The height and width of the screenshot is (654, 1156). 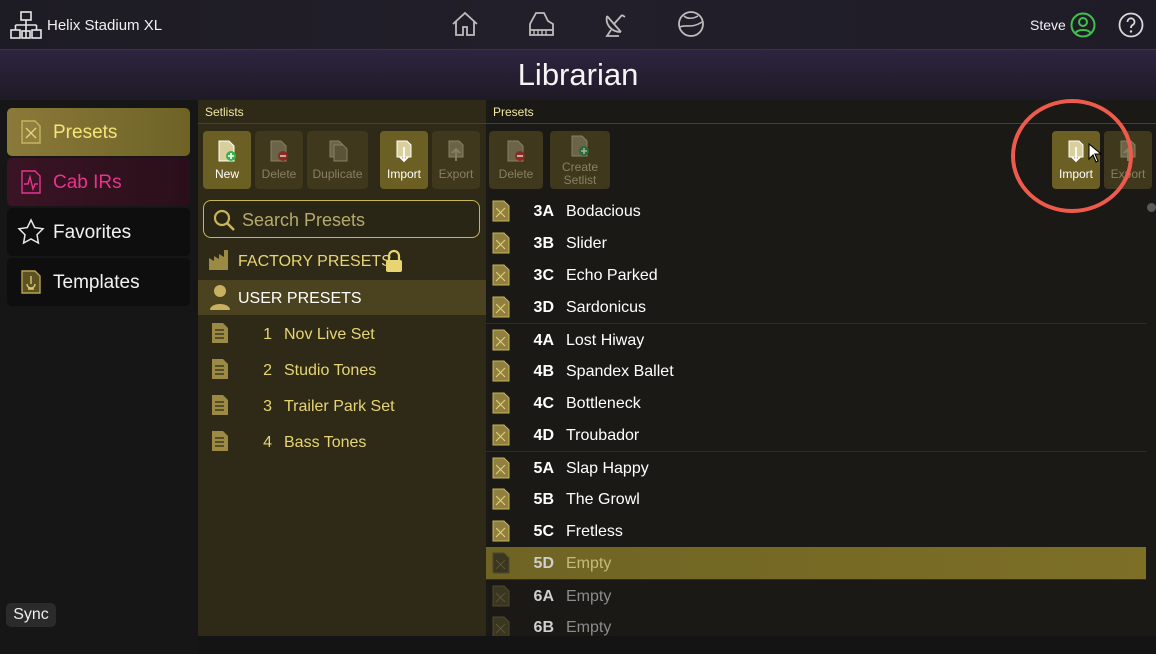 What do you see at coordinates (342, 442) in the screenshot?
I see `setlist-item: 4 Bass Tones` at bounding box center [342, 442].